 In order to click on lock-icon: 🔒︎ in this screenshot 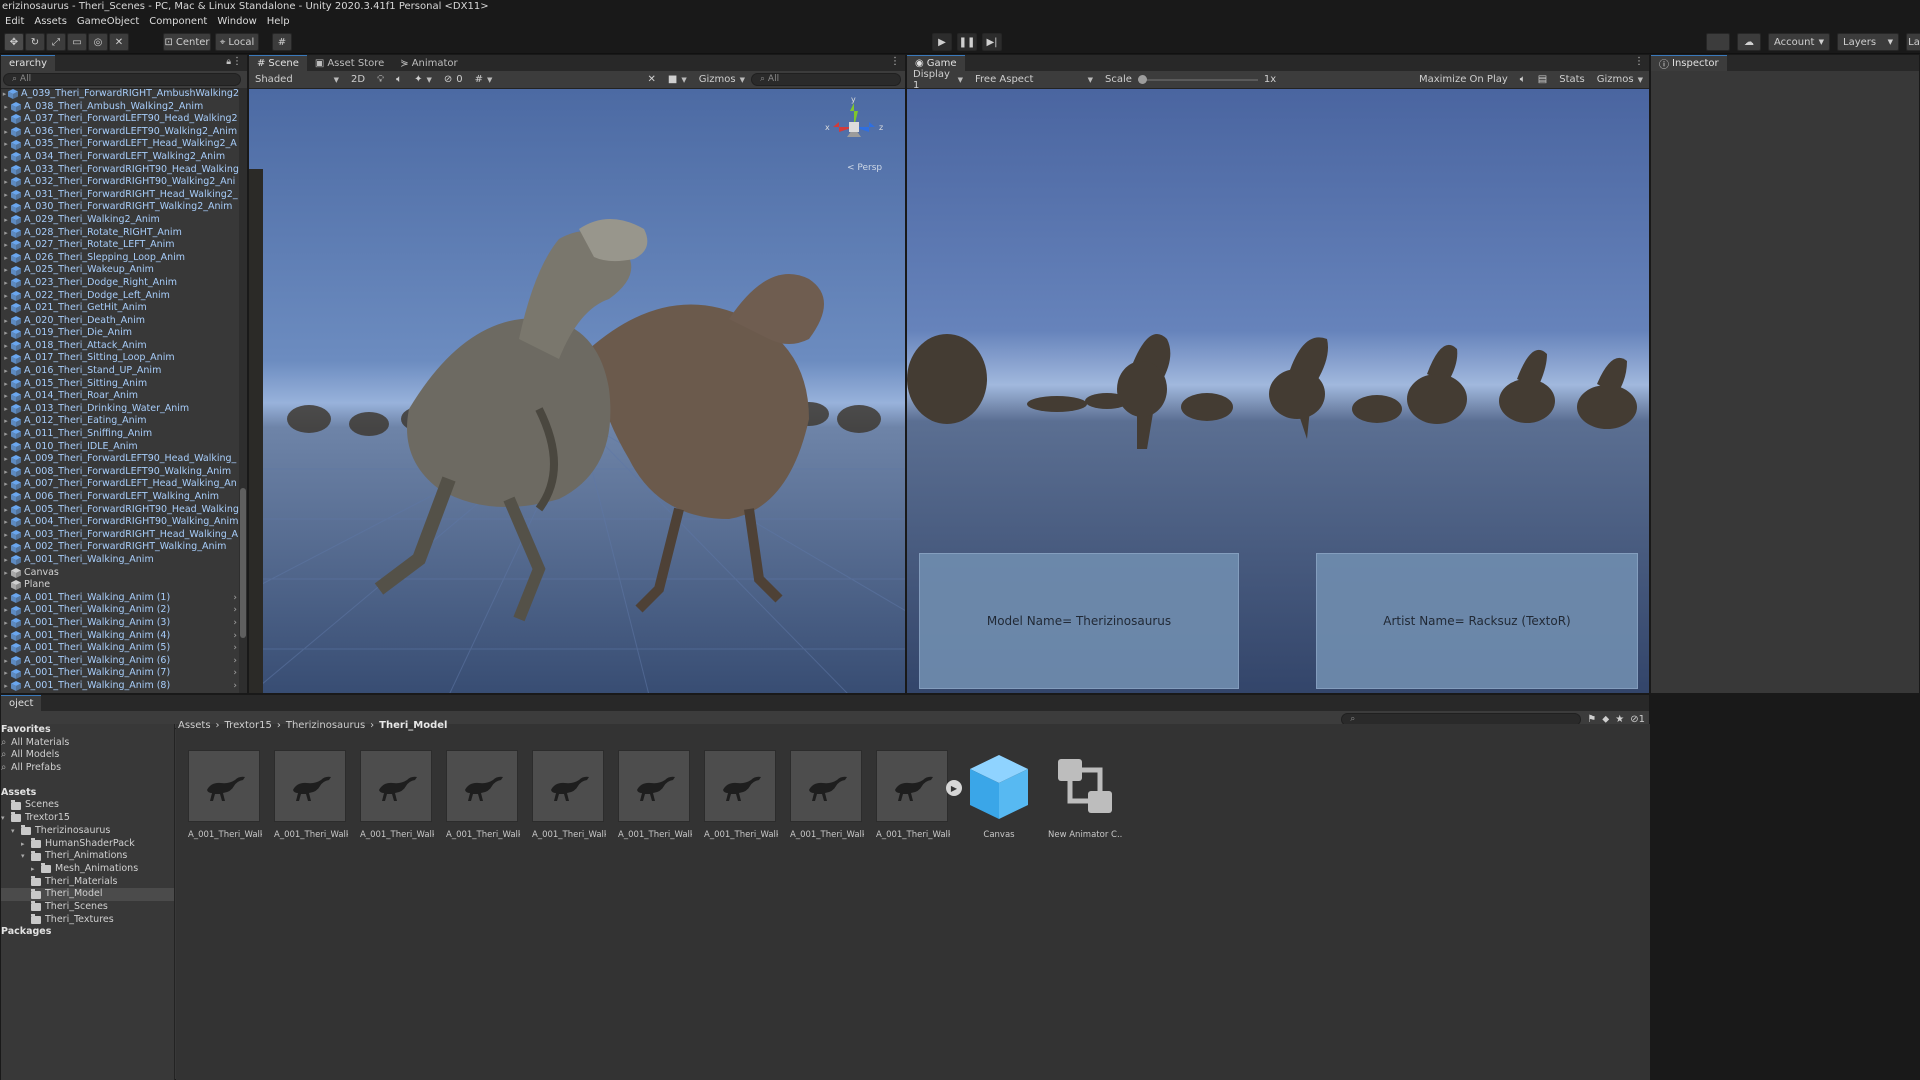, I will do `click(228, 62)`.